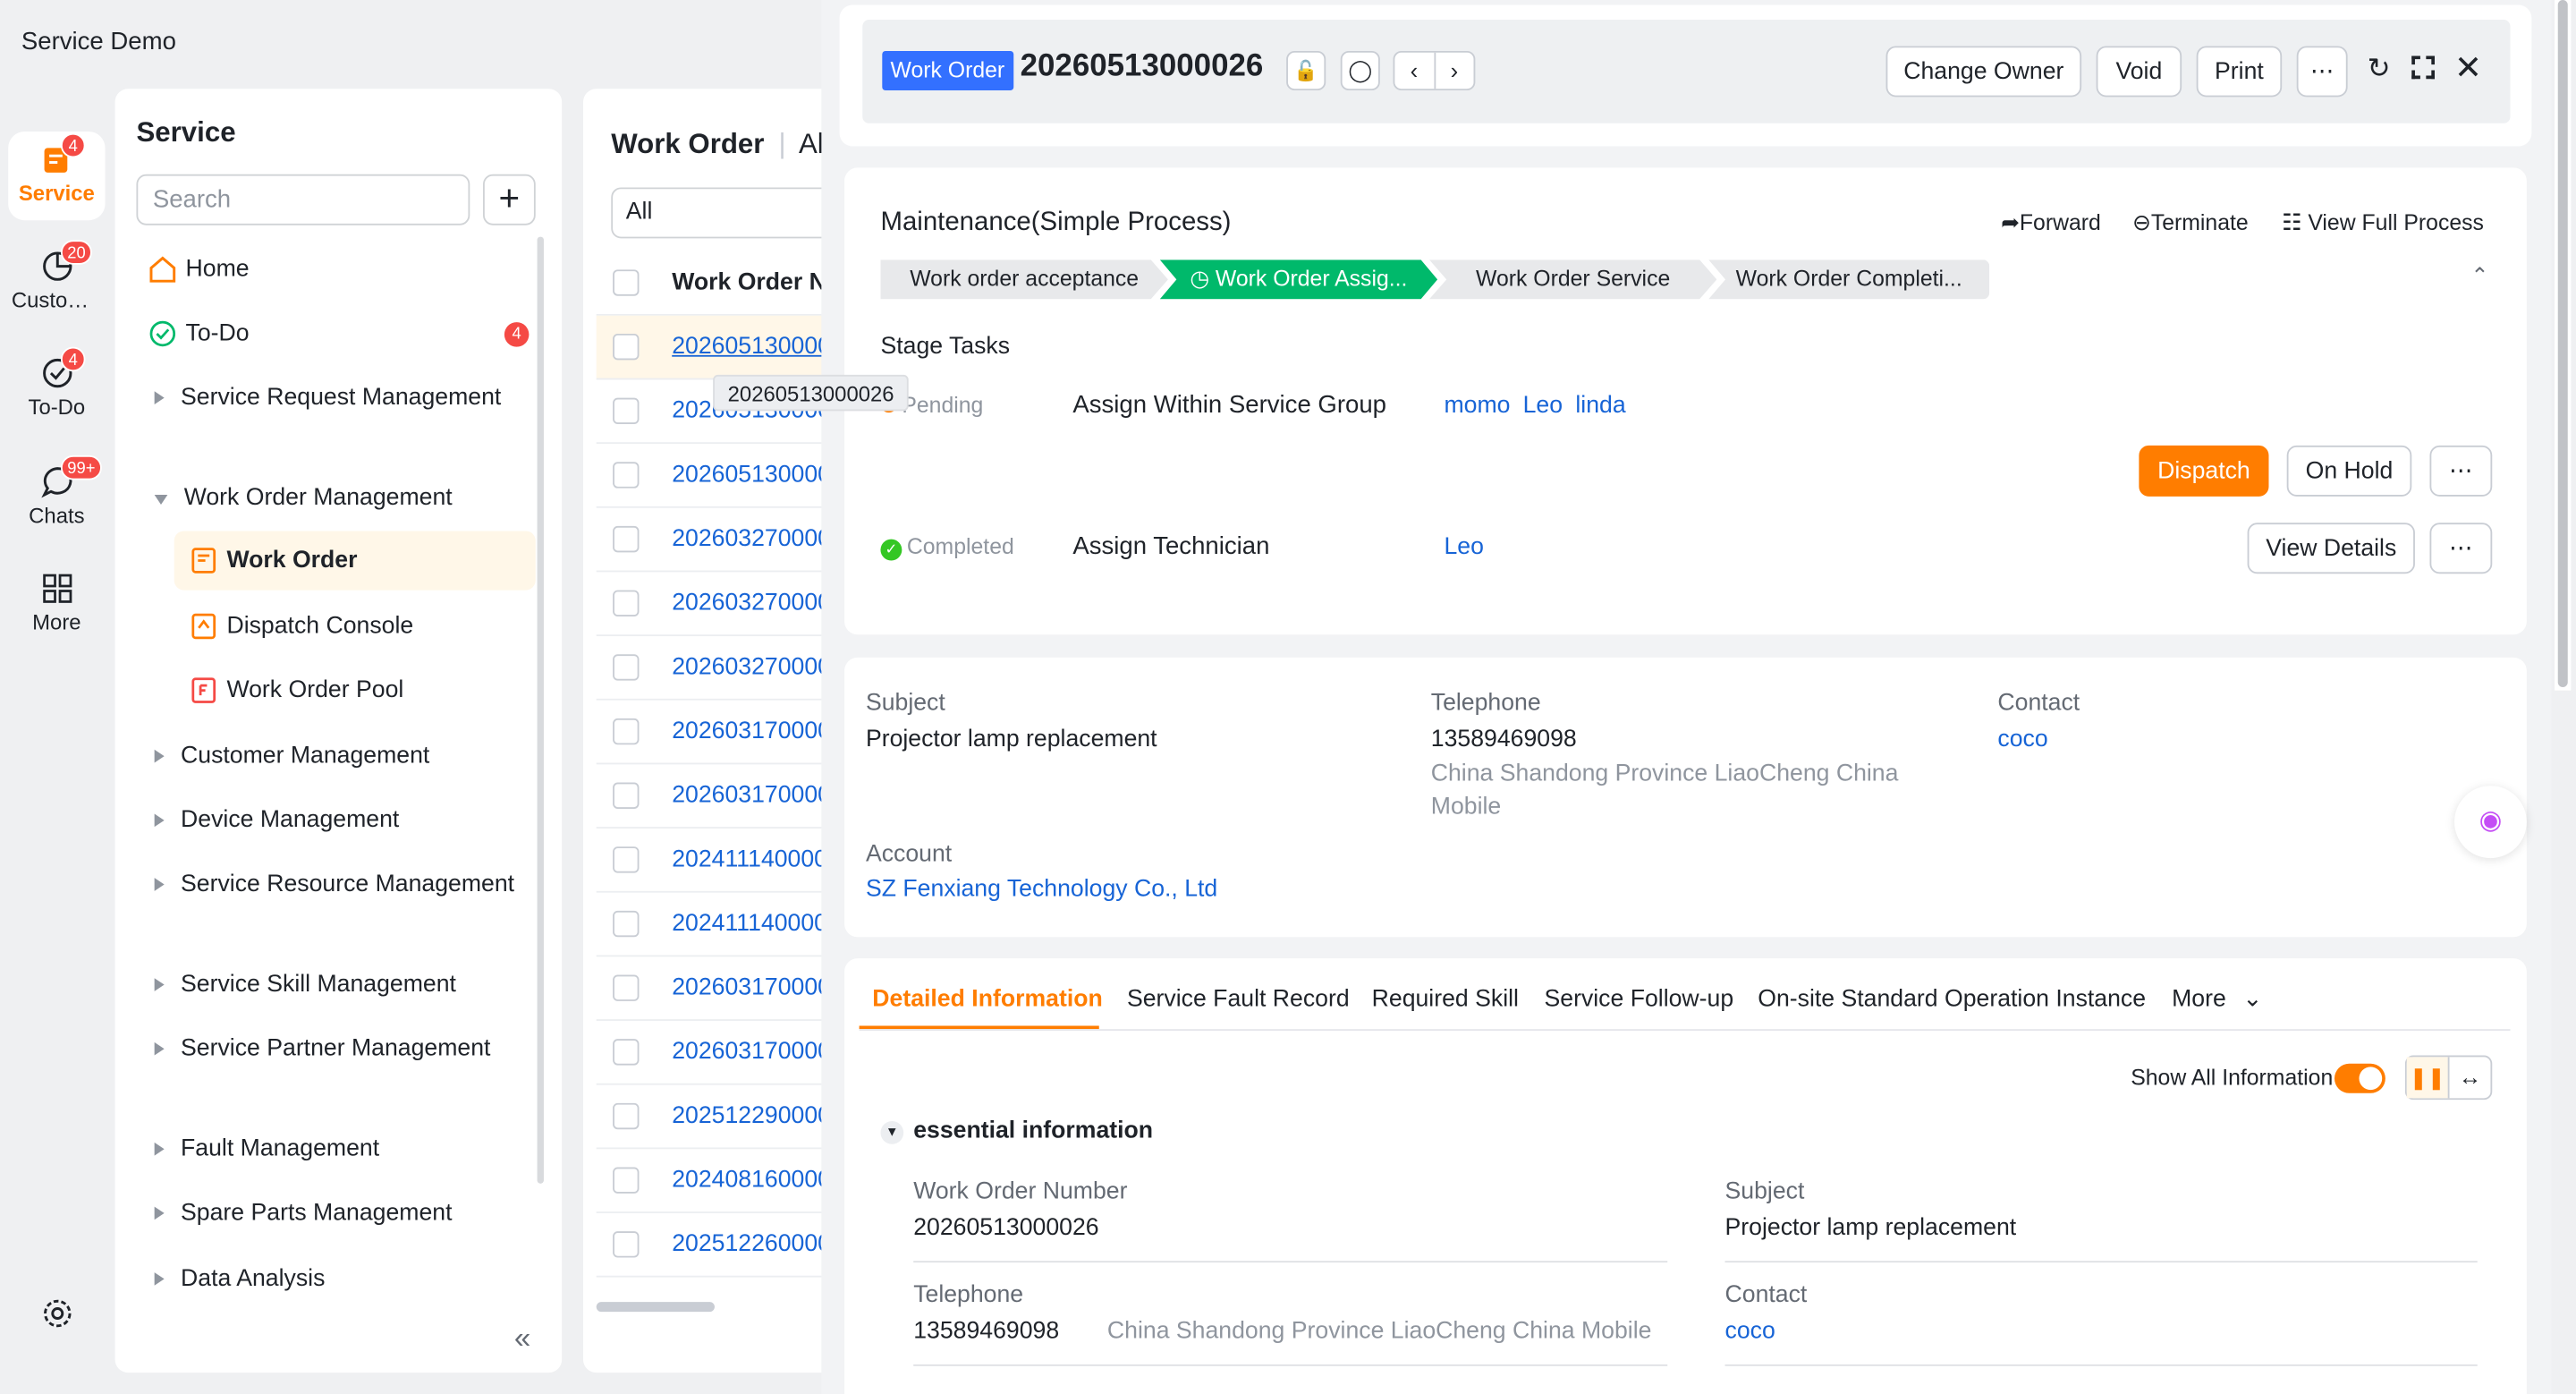  What do you see at coordinates (56, 390) in the screenshot?
I see `rail-todo: To-Do 4` at bounding box center [56, 390].